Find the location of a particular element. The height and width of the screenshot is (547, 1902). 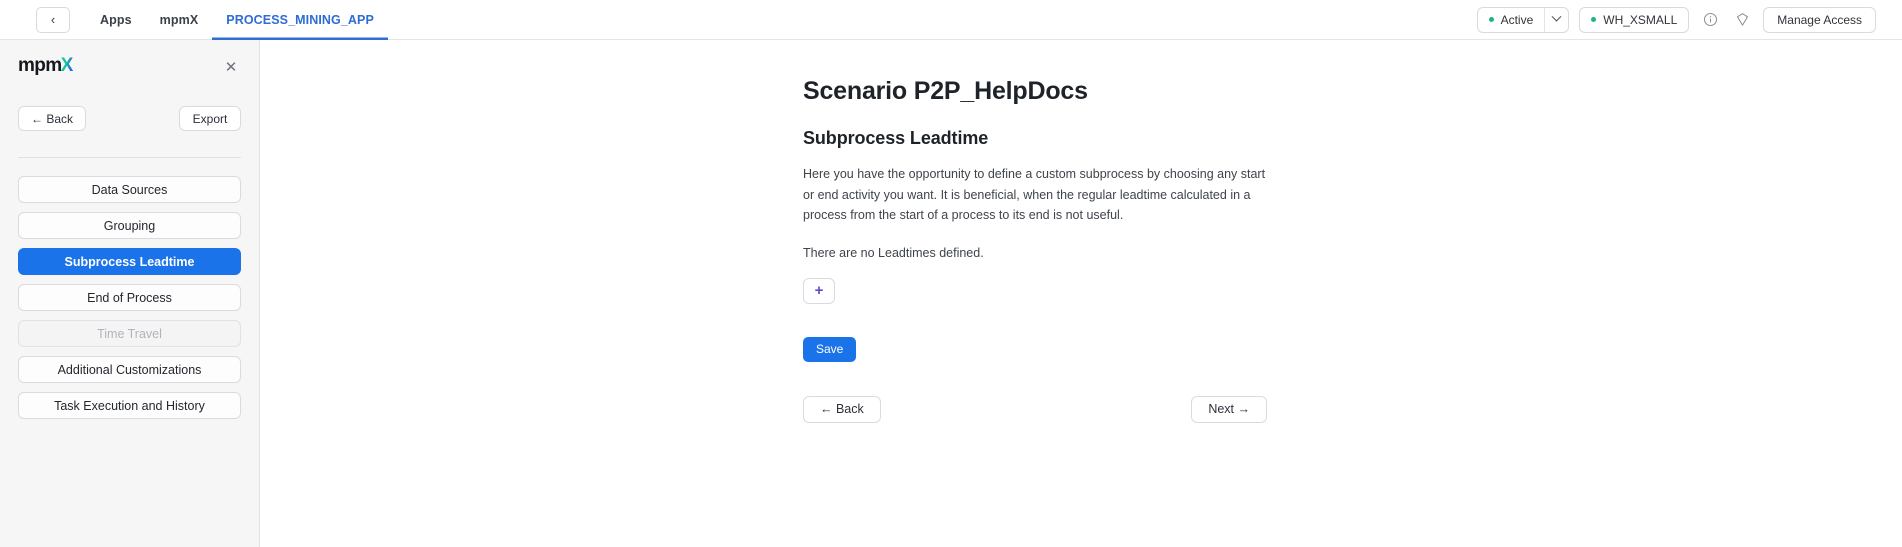

empty-state-message: There are no Leadtimes defined. is located at coordinates (893, 252).